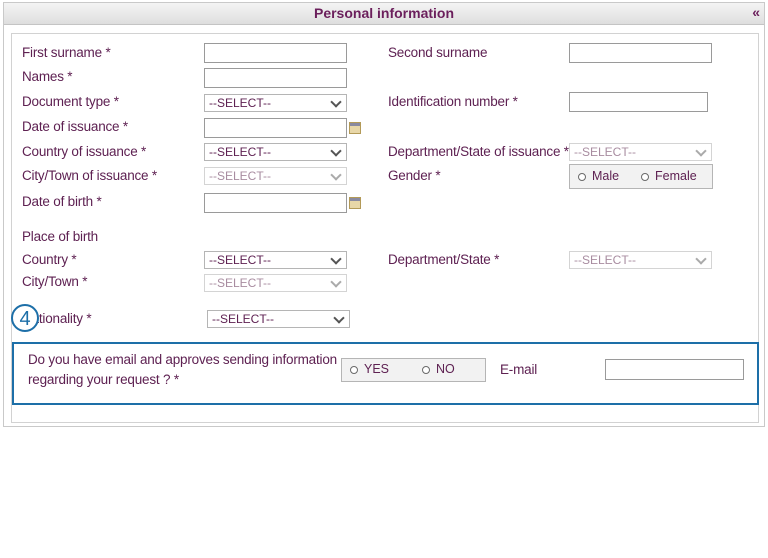  Describe the element at coordinates (70, 101) in the screenshot. I see `document-type-label: Document type *` at that location.